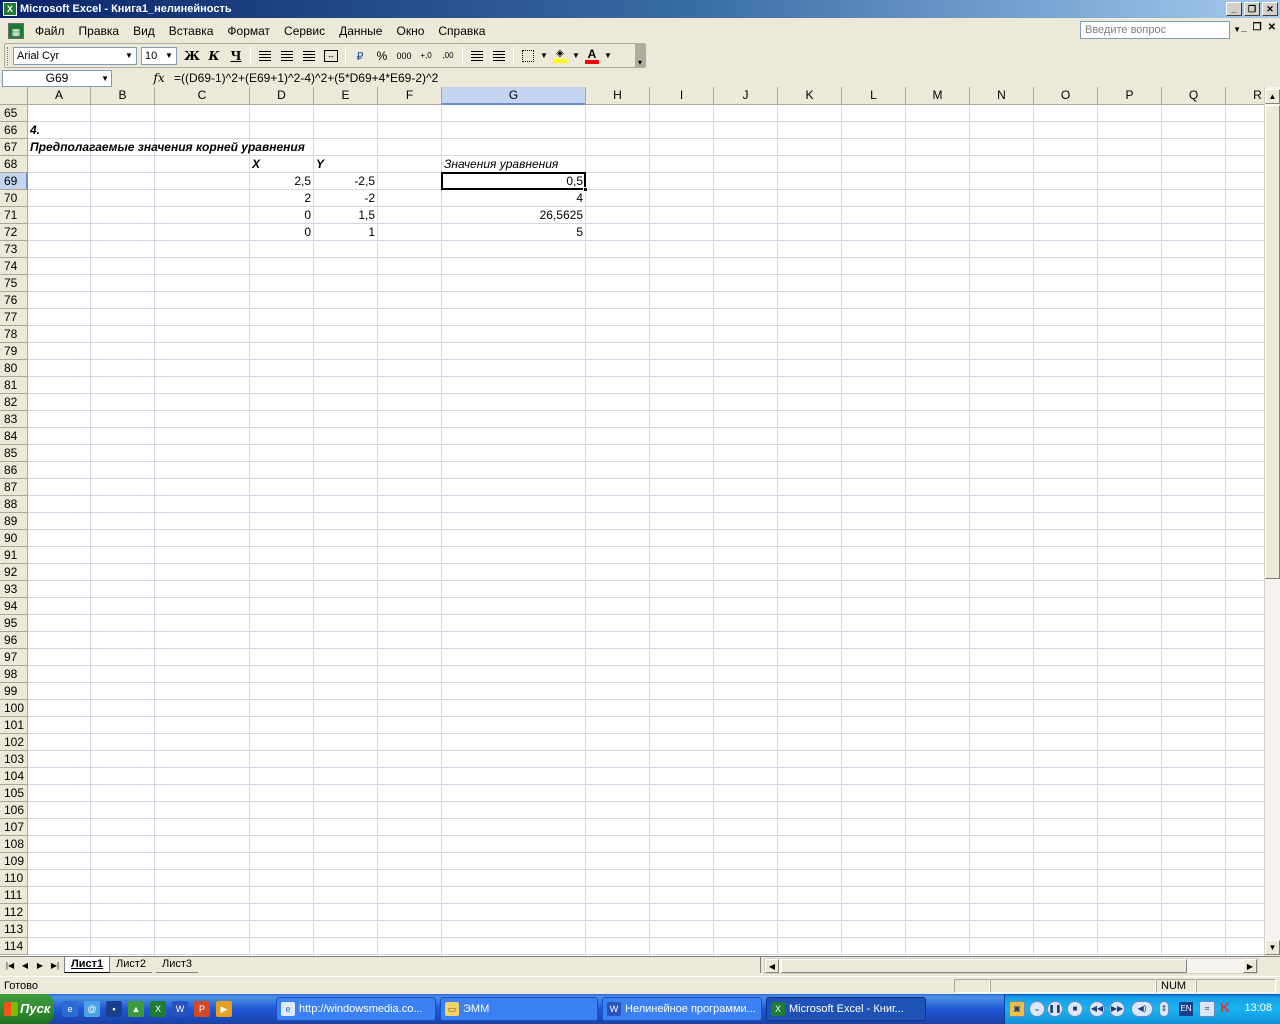 The height and width of the screenshot is (1024, 1280). Describe the element at coordinates (461, 31) in the screenshot. I see `menu-help: Справка` at that location.